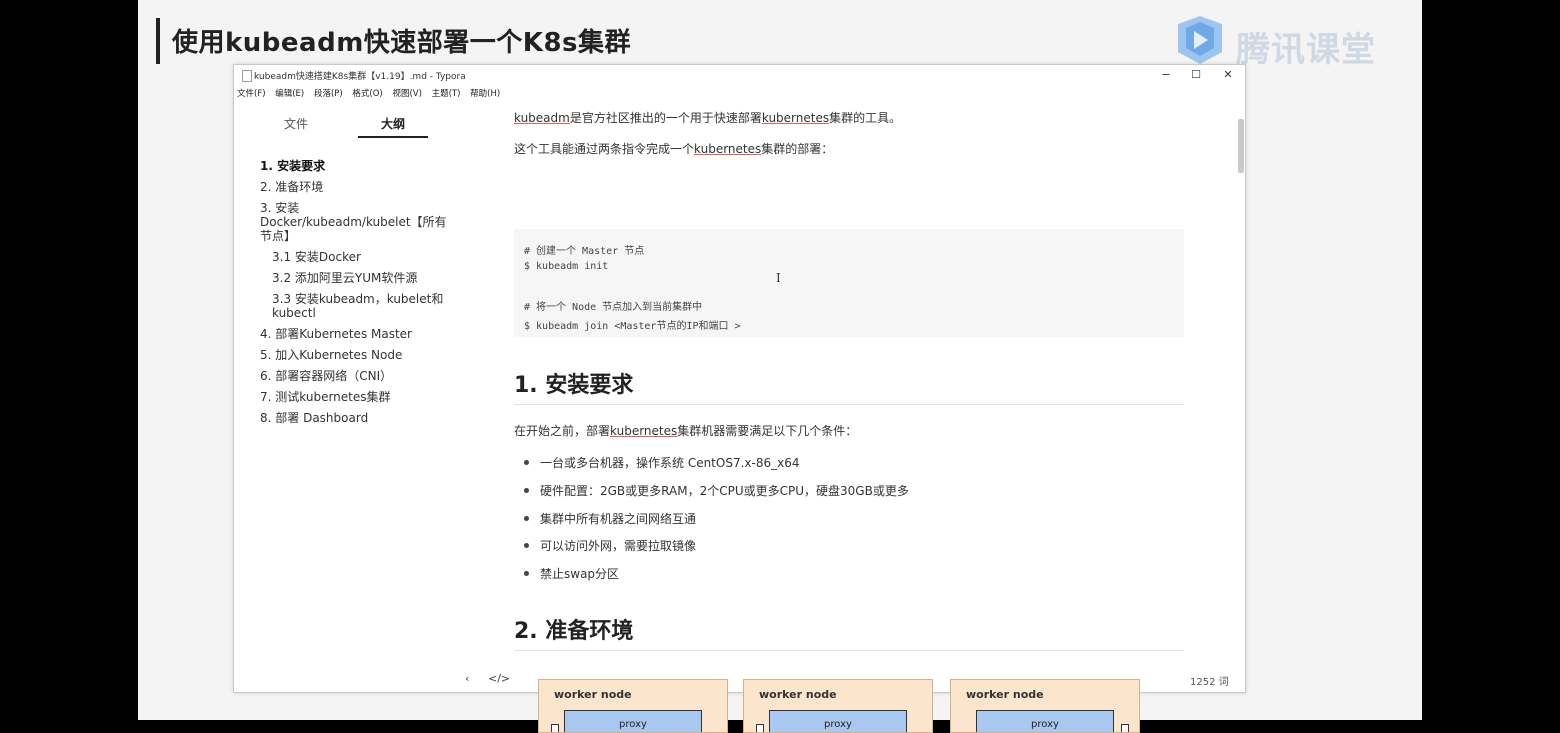 The image size is (1560, 733). Describe the element at coordinates (296, 123) in the screenshot. I see `tab-files: 文件` at that location.